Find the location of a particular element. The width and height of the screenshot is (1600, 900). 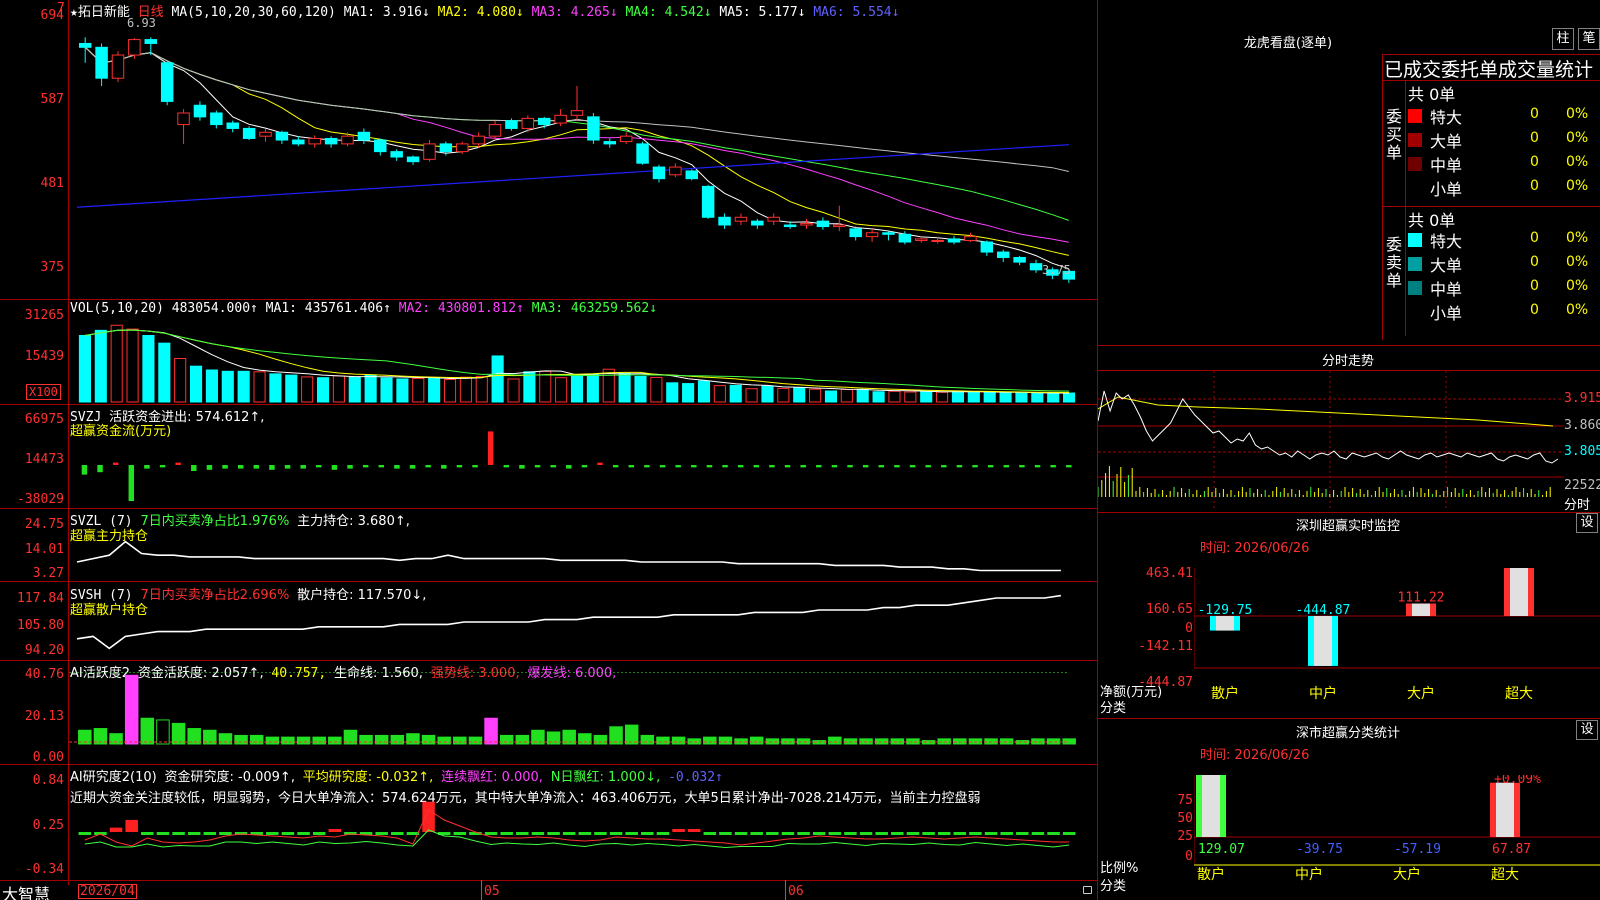

ai-research-t2: 平均研究度: -0.032↑, is located at coordinates (368, 777).